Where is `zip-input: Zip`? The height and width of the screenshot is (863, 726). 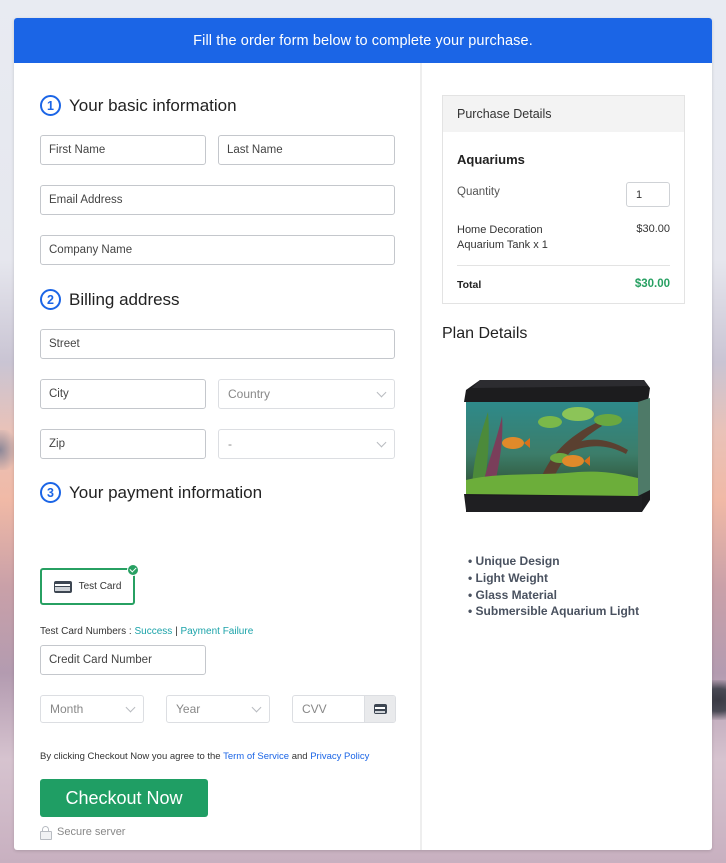
zip-input: Zip is located at coordinates (123, 444).